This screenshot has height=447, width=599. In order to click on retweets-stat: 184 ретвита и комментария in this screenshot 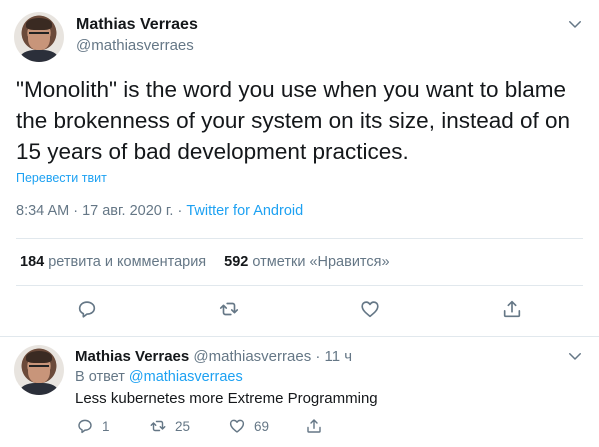, I will do `click(113, 262)`.